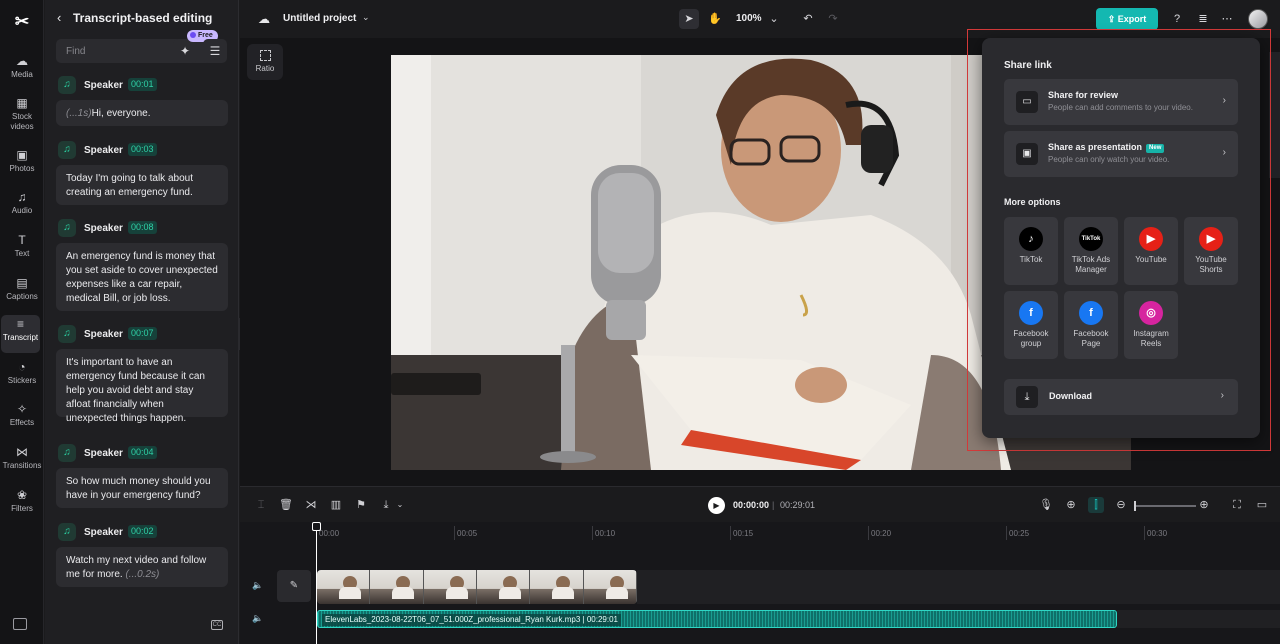 This screenshot has width=1280, height=644. I want to click on fit-to-screen-icon: ⛶, so click(1237, 505).